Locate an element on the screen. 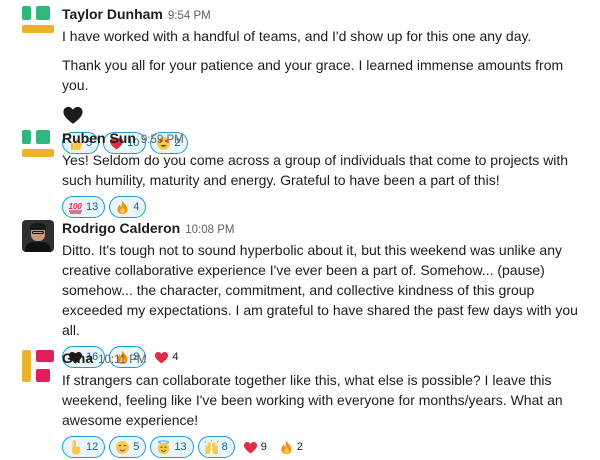 This screenshot has height=460, width=600. reaction-red-heart: 9 is located at coordinates (255, 447).